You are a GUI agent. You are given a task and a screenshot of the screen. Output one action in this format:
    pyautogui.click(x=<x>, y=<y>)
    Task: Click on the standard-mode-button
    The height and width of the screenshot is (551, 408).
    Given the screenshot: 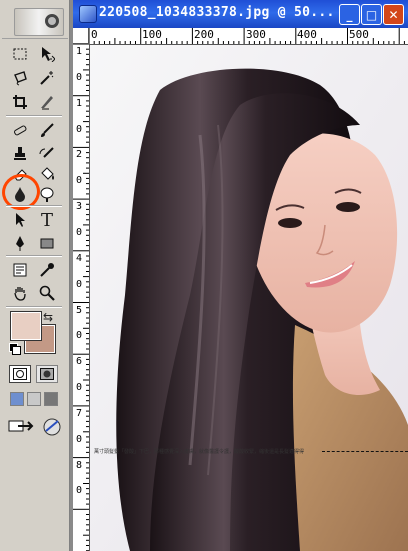 What is the action you would take?
    pyautogui.click(x=20, y=374)
    